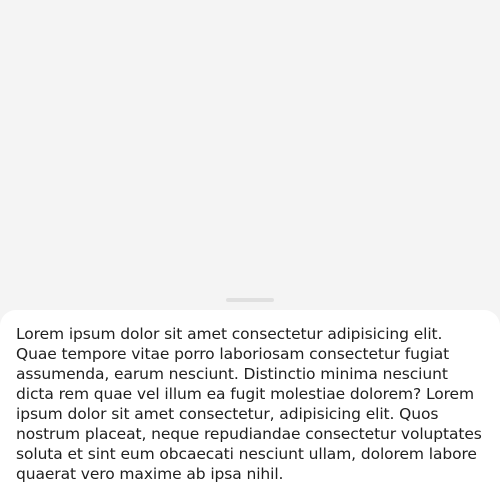 The width and height of the screenshot is (500, 500). Describe the element at coordinates (250, 300) in the screenshot. I see `bottom-sheet-drag-handle` at that location.